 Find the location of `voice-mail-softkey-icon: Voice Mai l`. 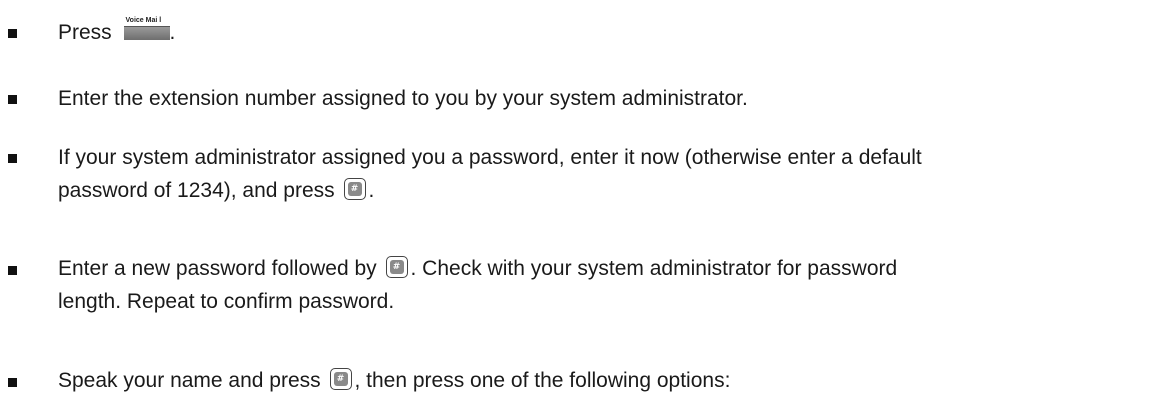

voice-mail-softkey-icon: Voice Mai l is located at coordinates (146, 28).